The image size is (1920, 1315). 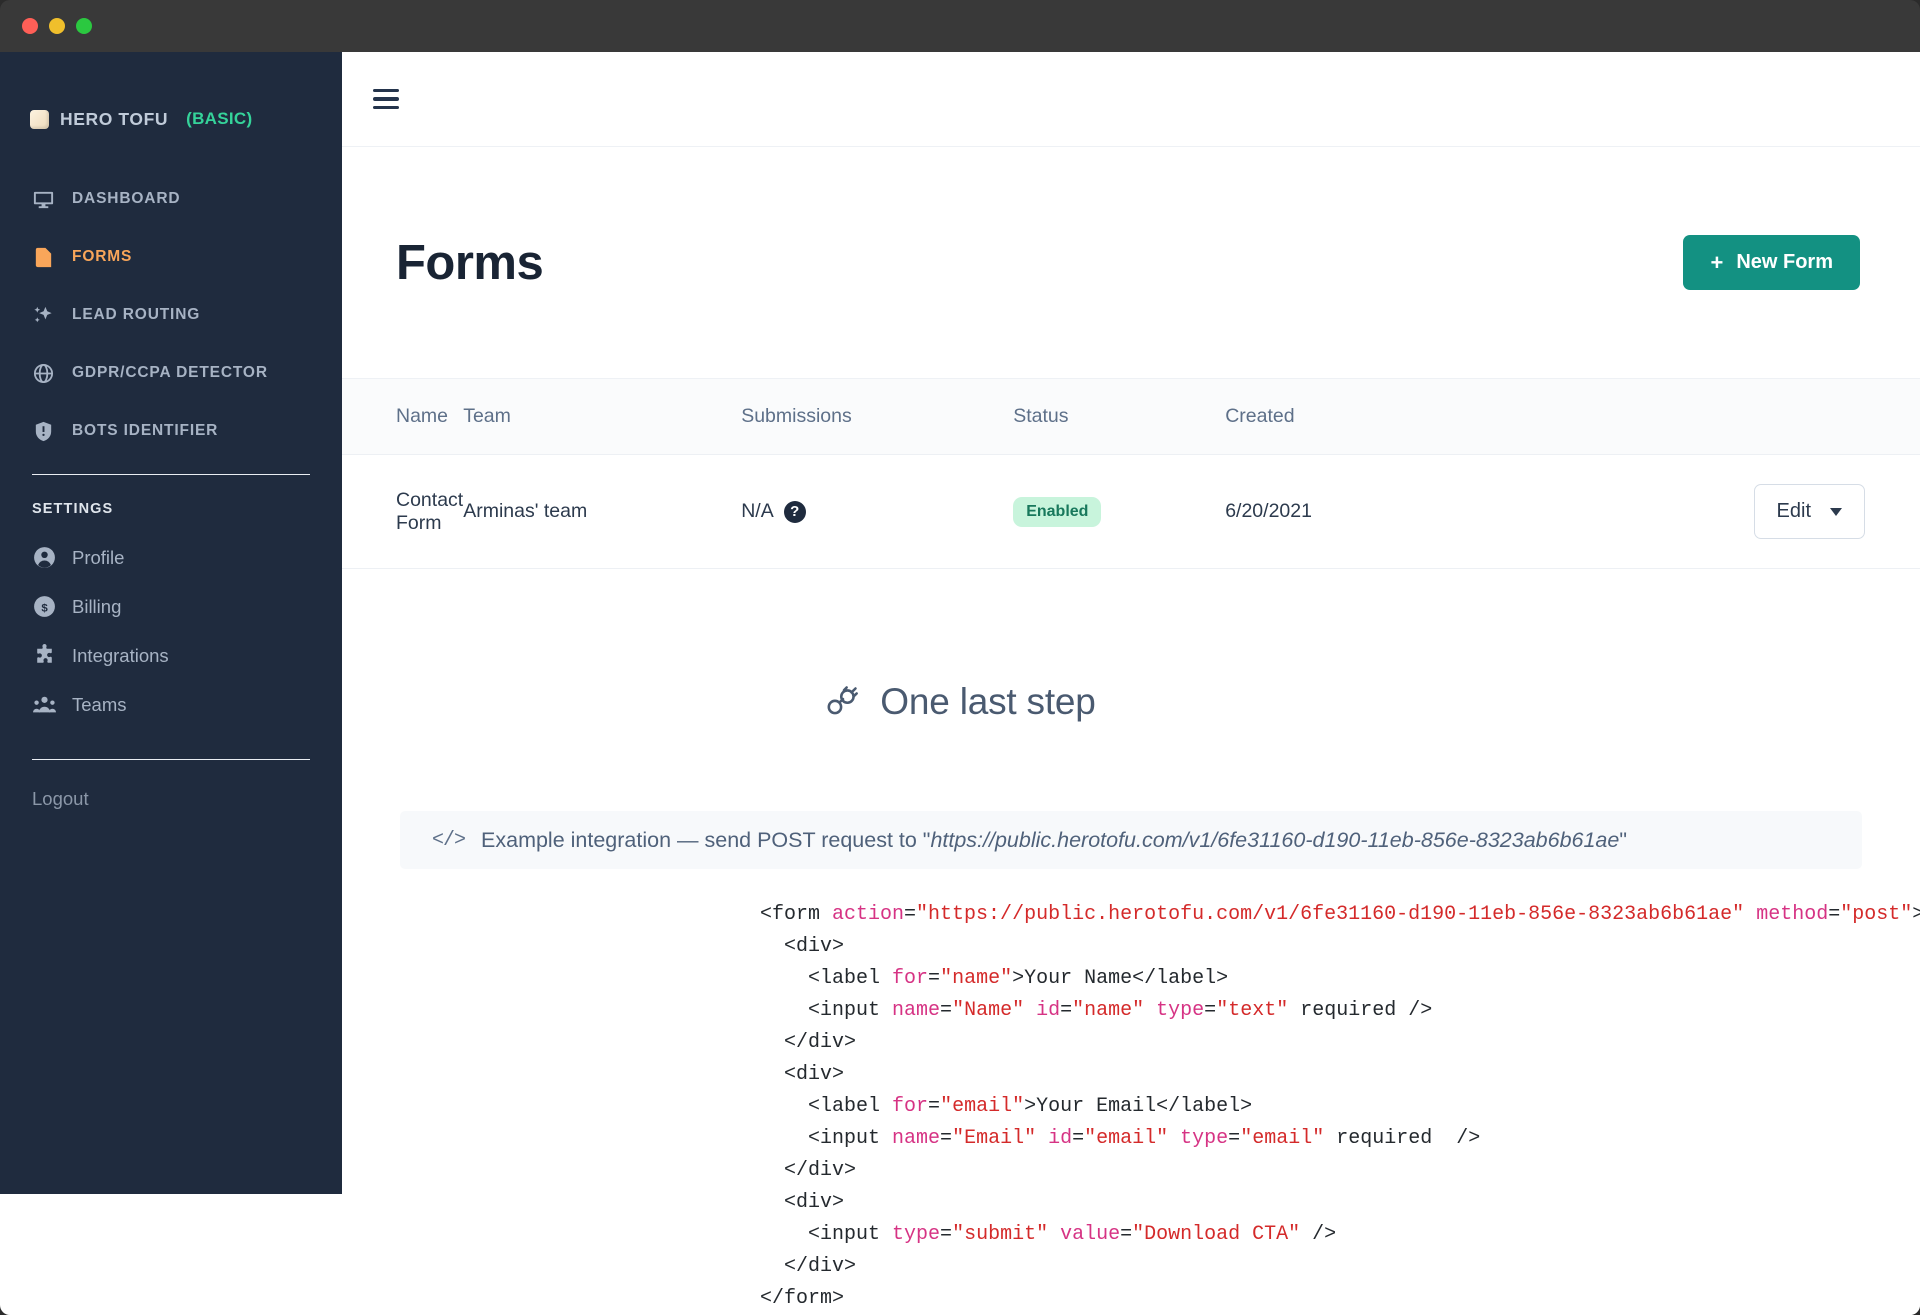 What do you see at coordinates (44, 704) in the screenshot?
I see `people-icon` at bounding box center [44, 704].